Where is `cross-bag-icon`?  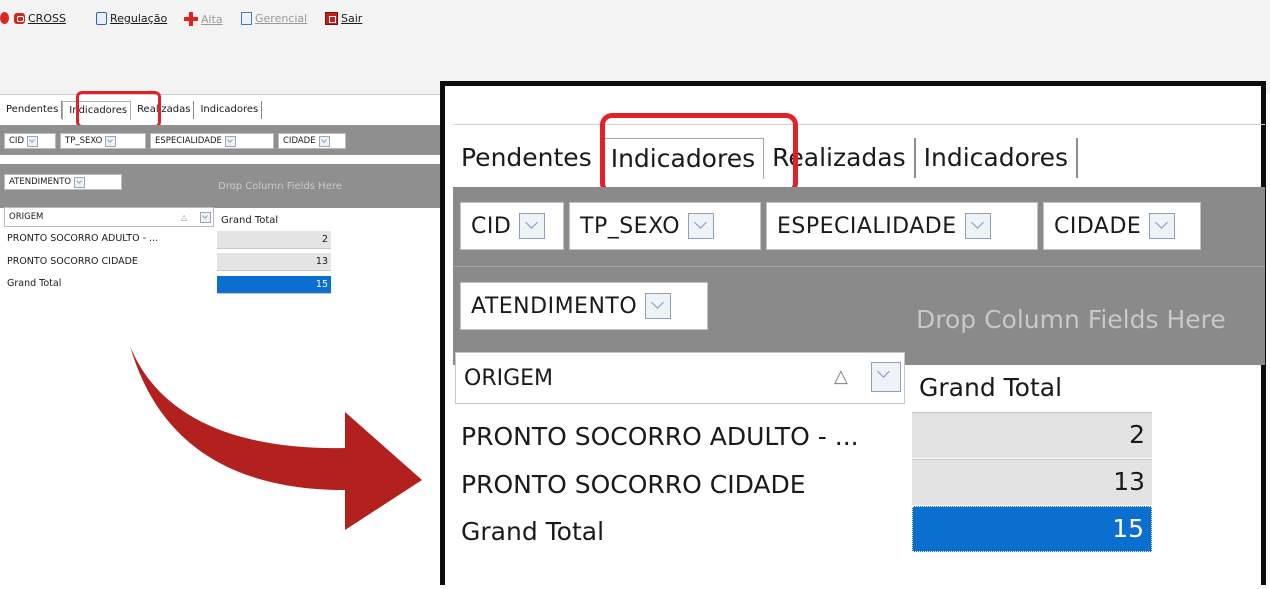
cross-bag-icon is located at coordinates (19, 18).